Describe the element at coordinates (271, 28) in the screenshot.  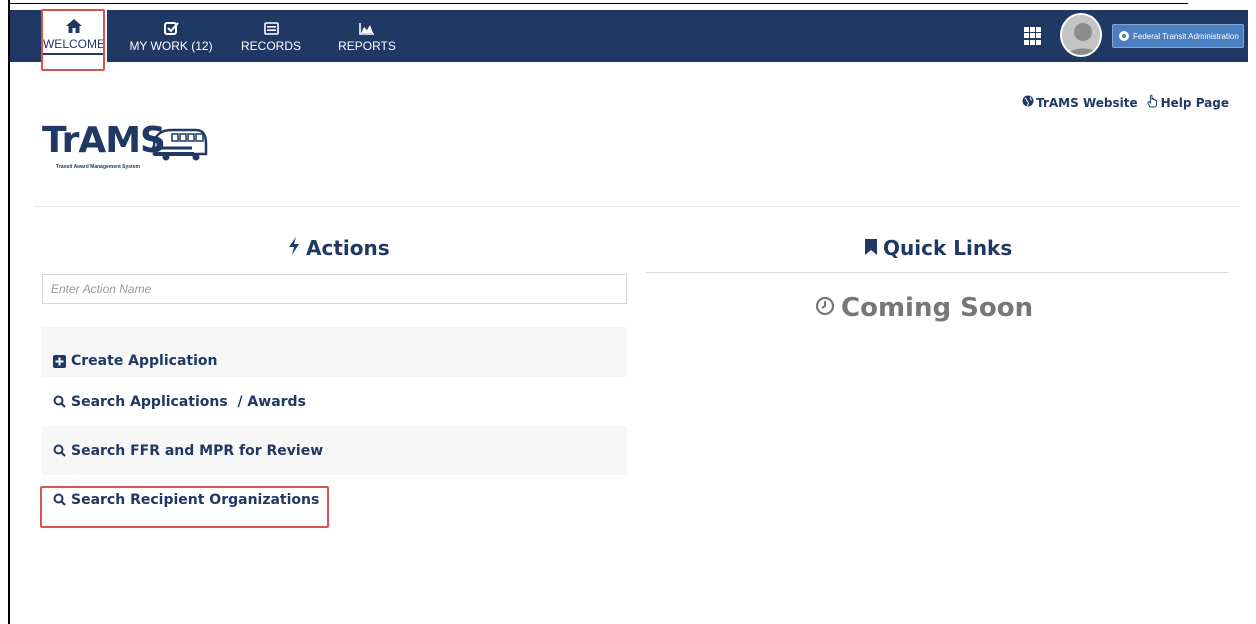
I see `list-icon` at that location.